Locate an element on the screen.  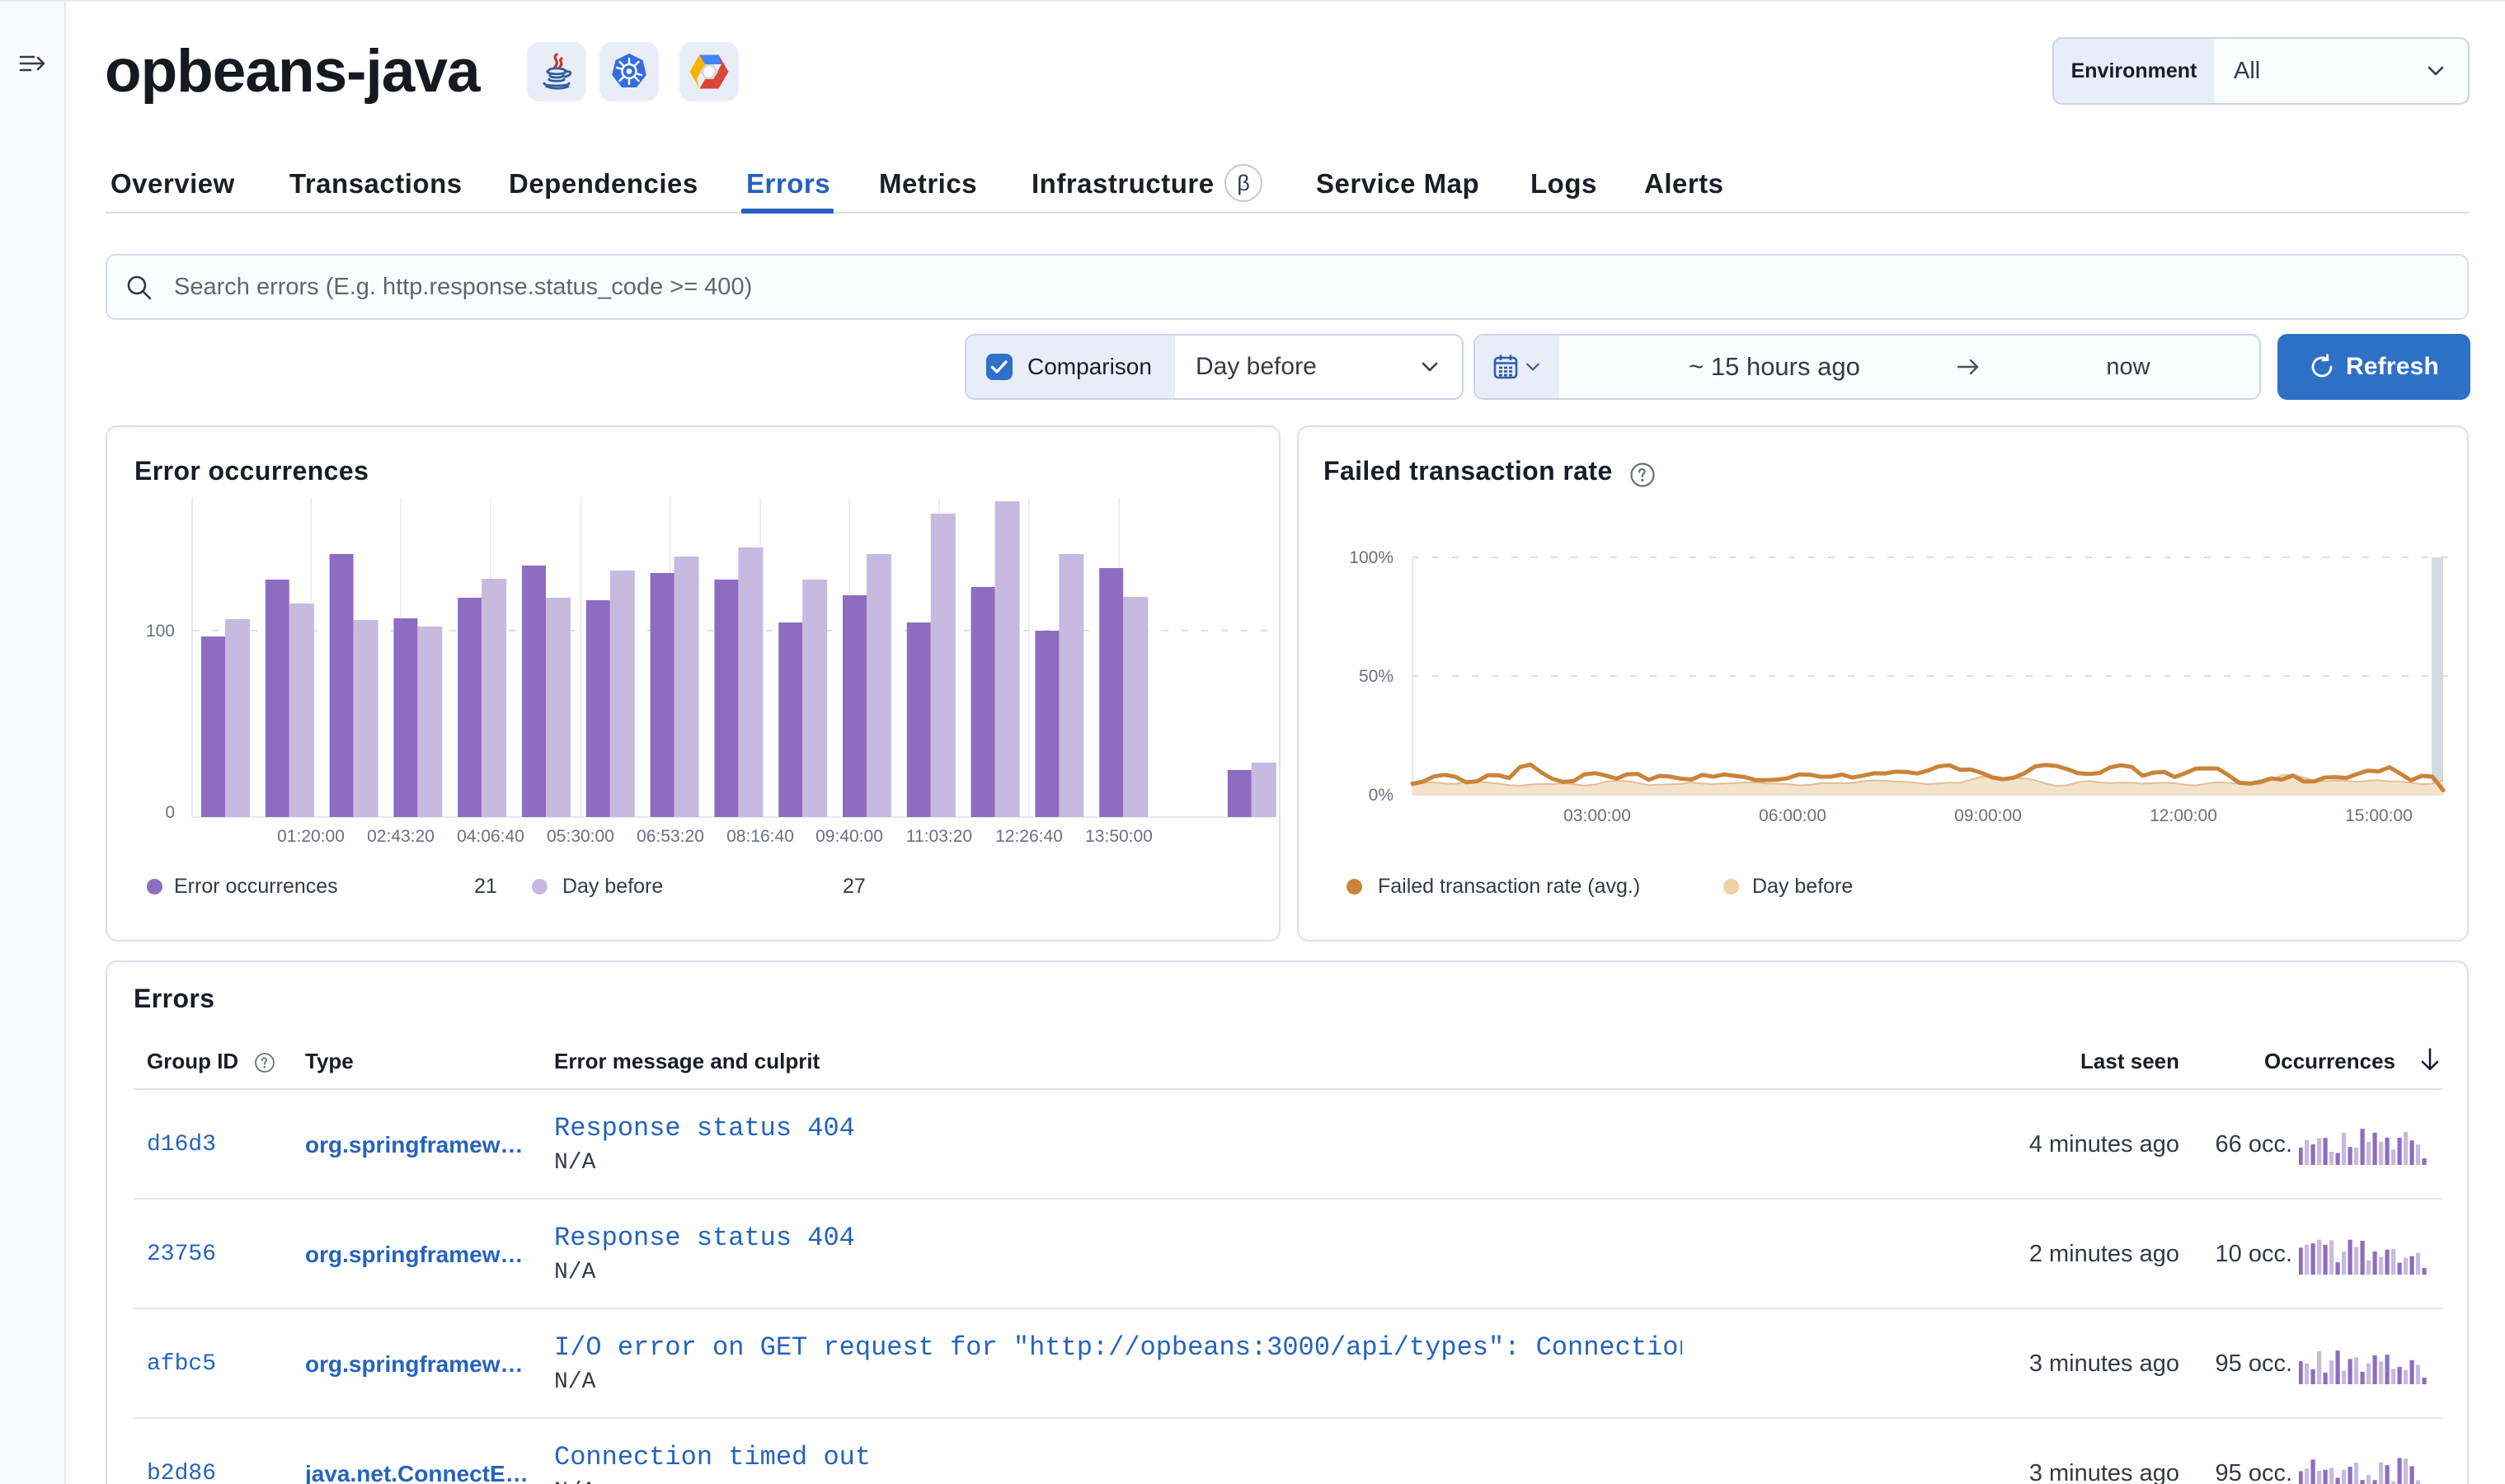
svg-text: 0% is located at coordinates (1381, 796).